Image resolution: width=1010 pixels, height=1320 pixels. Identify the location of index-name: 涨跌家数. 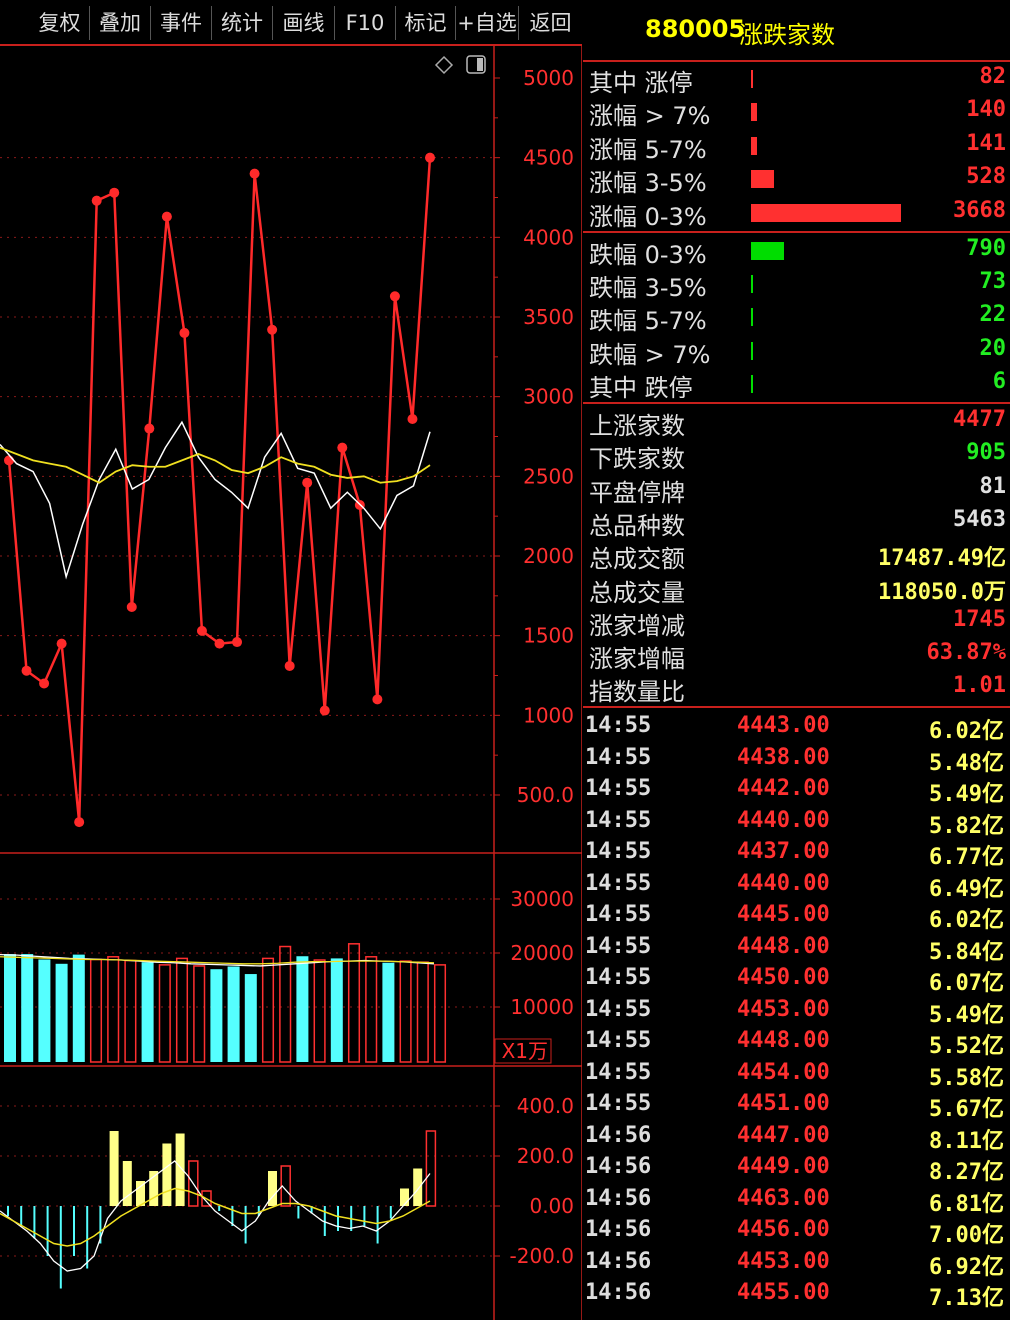
(787, 35).